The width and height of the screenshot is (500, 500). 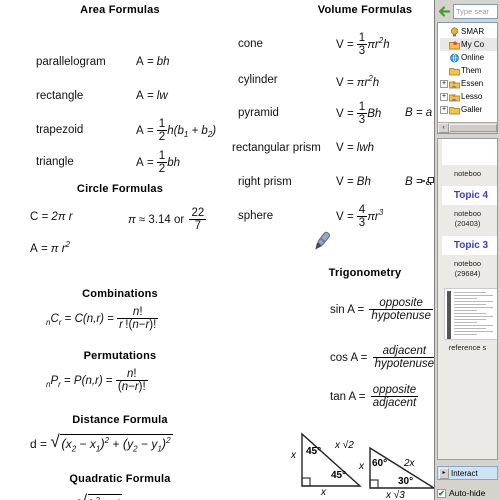 What do you see at coordinates (323, 492) in the screenshot?
I see `triangle1-base-label: x` at bounding box center [323, 492].